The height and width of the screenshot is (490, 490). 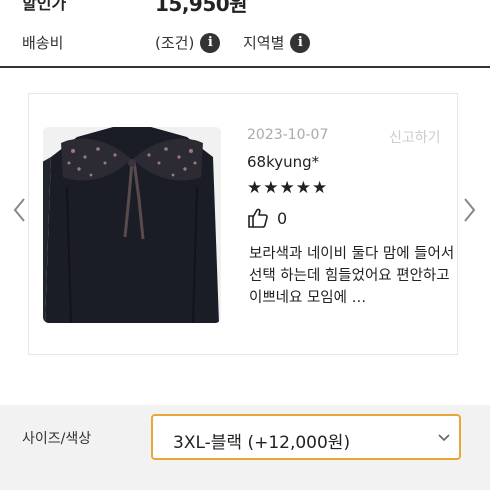 I want to click on option-selected-value: 3XL-블랙 (+12,000원), so click(x=262, y=443).